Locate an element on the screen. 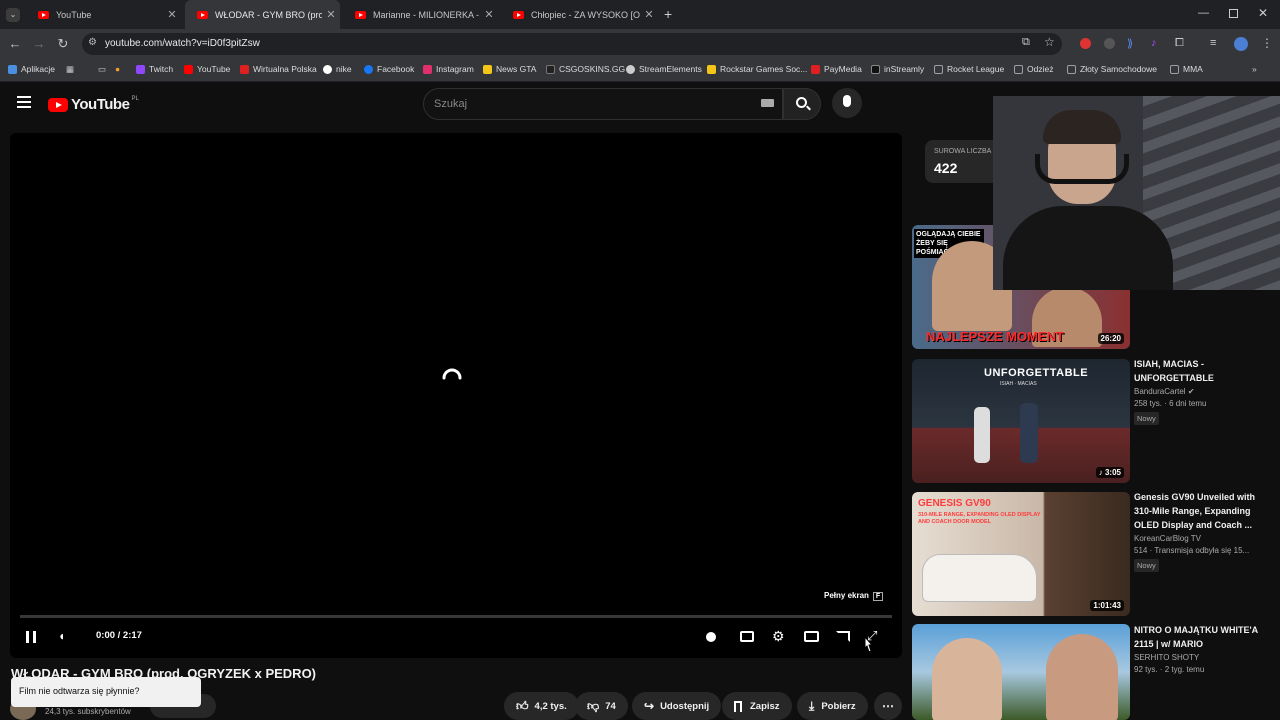 The image size is (1280, 720). webcam-headset is located at coordinates (1082, 169).